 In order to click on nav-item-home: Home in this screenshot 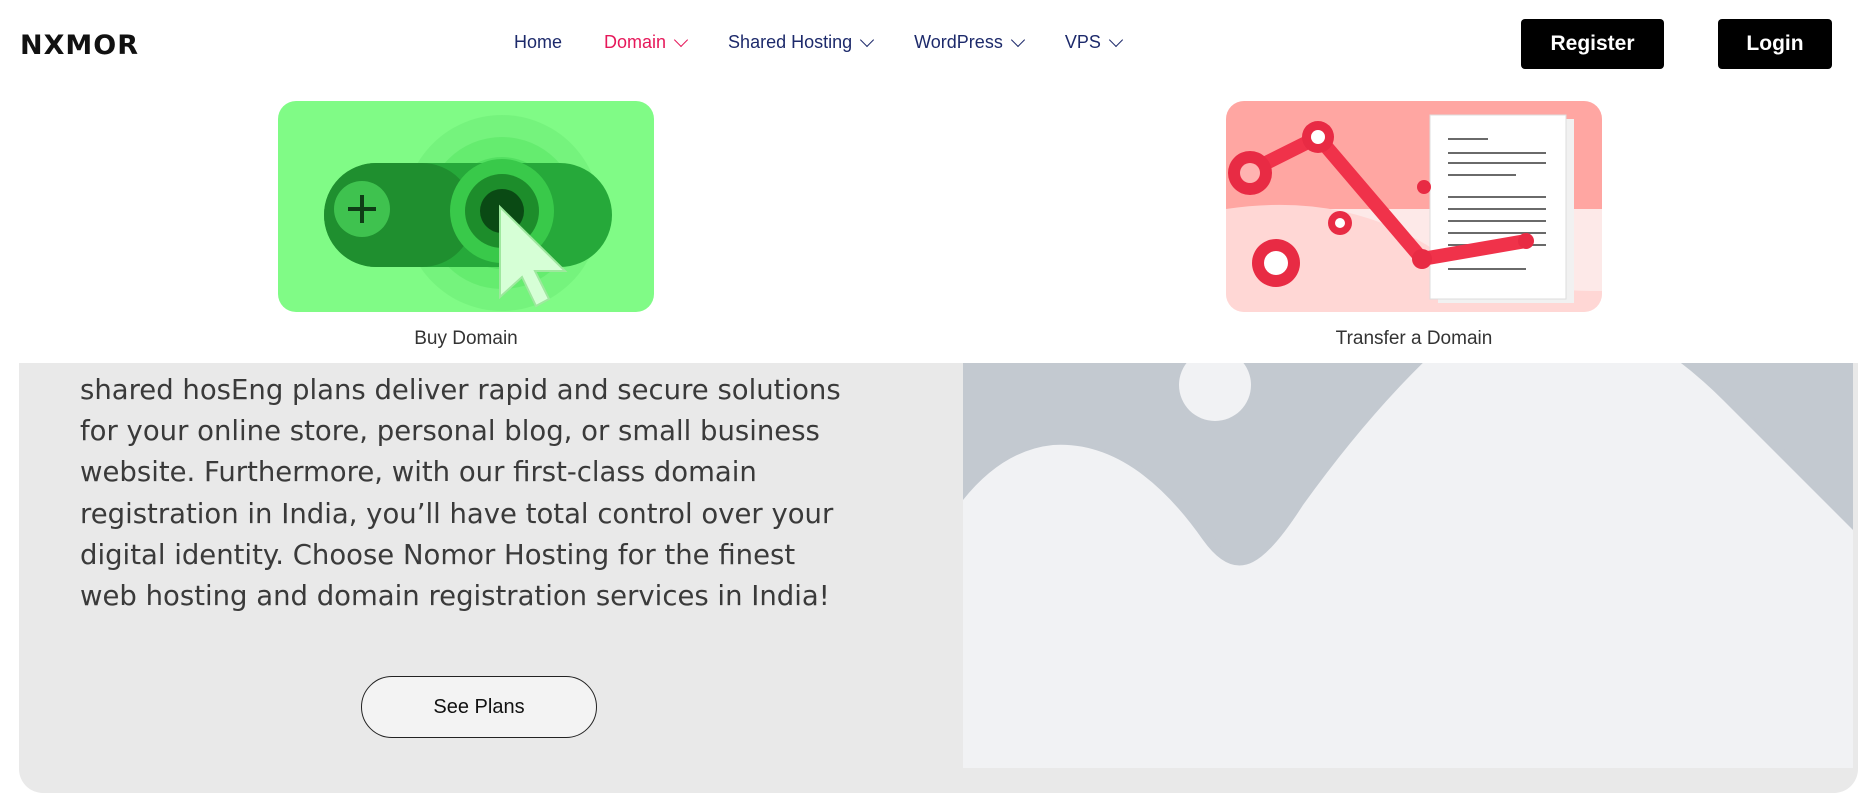, I will do `click(538, 42)`.